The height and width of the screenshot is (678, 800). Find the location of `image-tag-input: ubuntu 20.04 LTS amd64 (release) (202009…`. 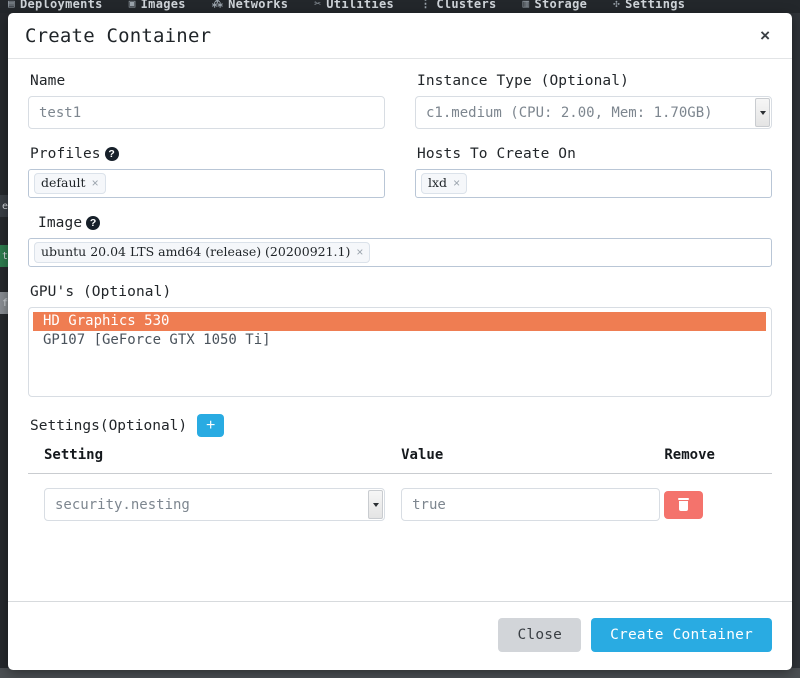

image-tag-input: ubuntu 20.04 LTS amd64 (release) (202009… is located at coordinates (400, 252).